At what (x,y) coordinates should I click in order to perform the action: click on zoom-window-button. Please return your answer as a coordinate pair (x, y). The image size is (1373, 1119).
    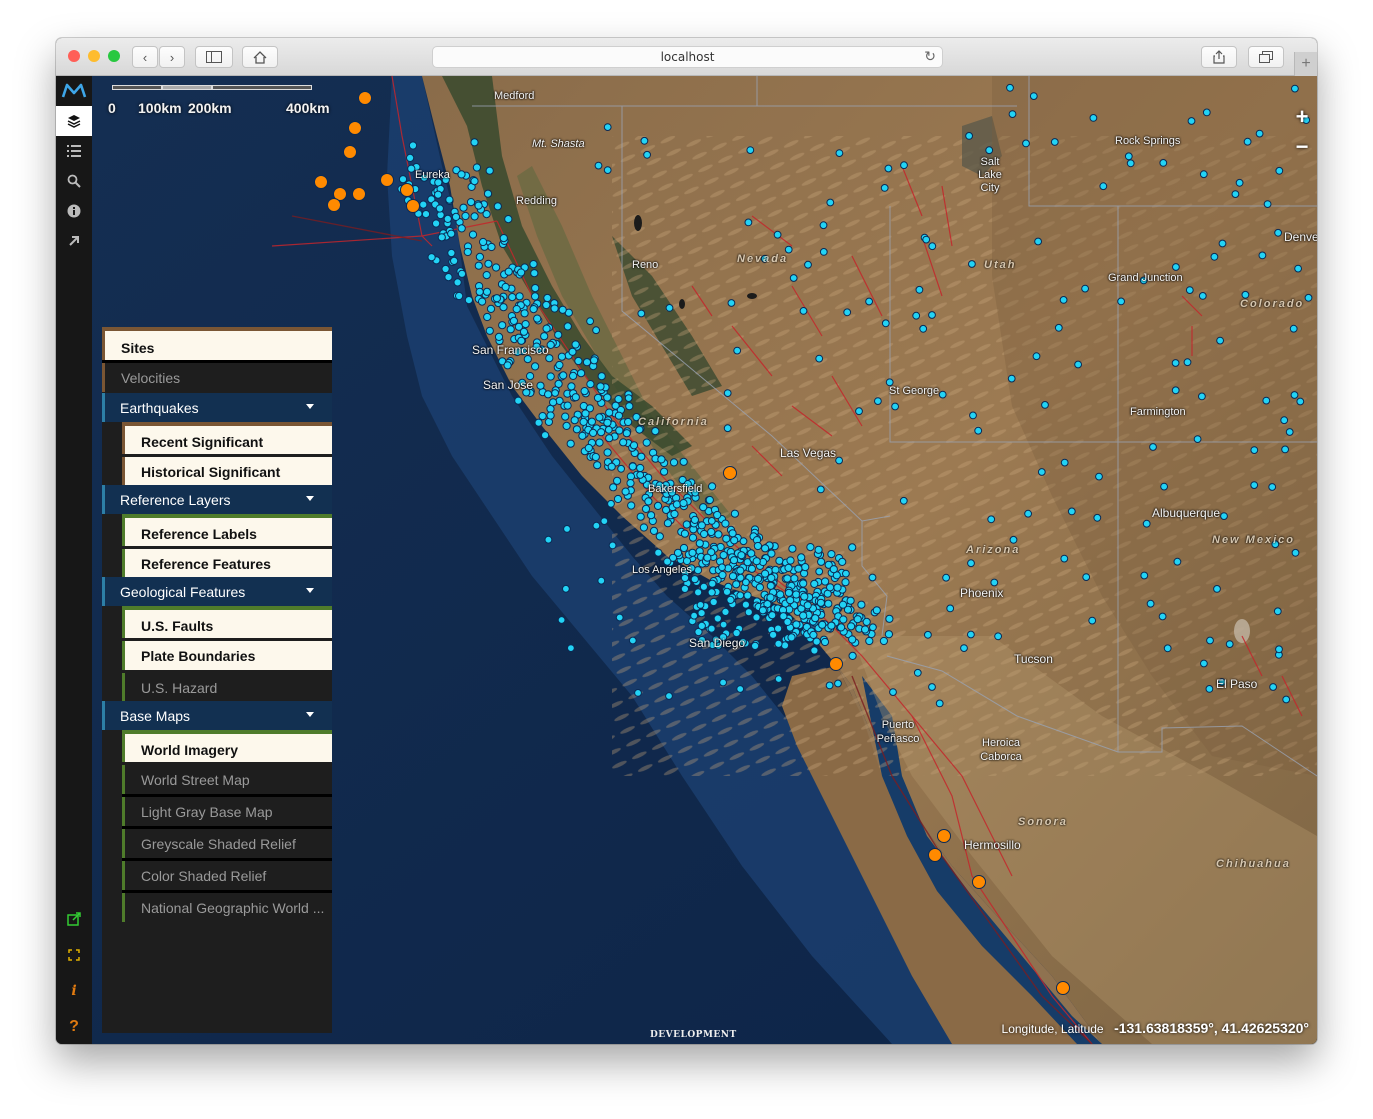
    Looking at the image, I should click on (114, 56).